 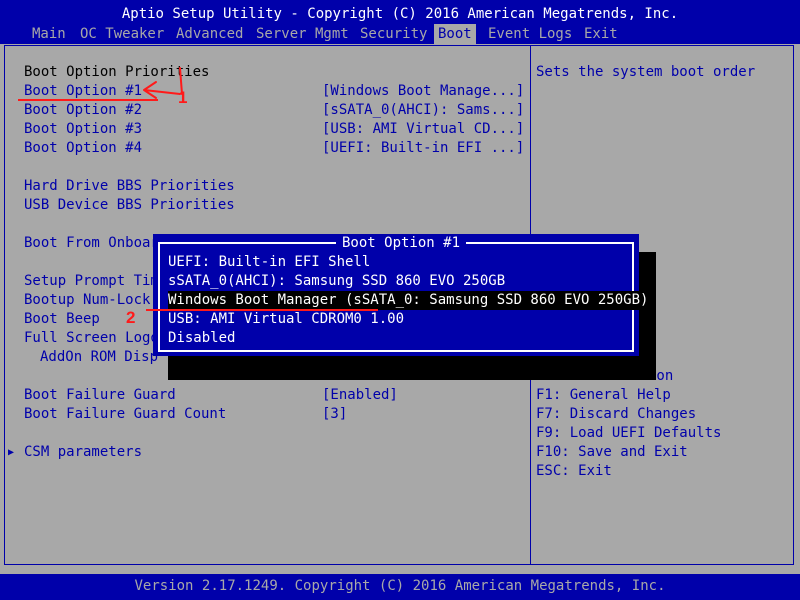 I want to click on boot-failure-guard-value: [Enabled], so click(x=360, y=395).